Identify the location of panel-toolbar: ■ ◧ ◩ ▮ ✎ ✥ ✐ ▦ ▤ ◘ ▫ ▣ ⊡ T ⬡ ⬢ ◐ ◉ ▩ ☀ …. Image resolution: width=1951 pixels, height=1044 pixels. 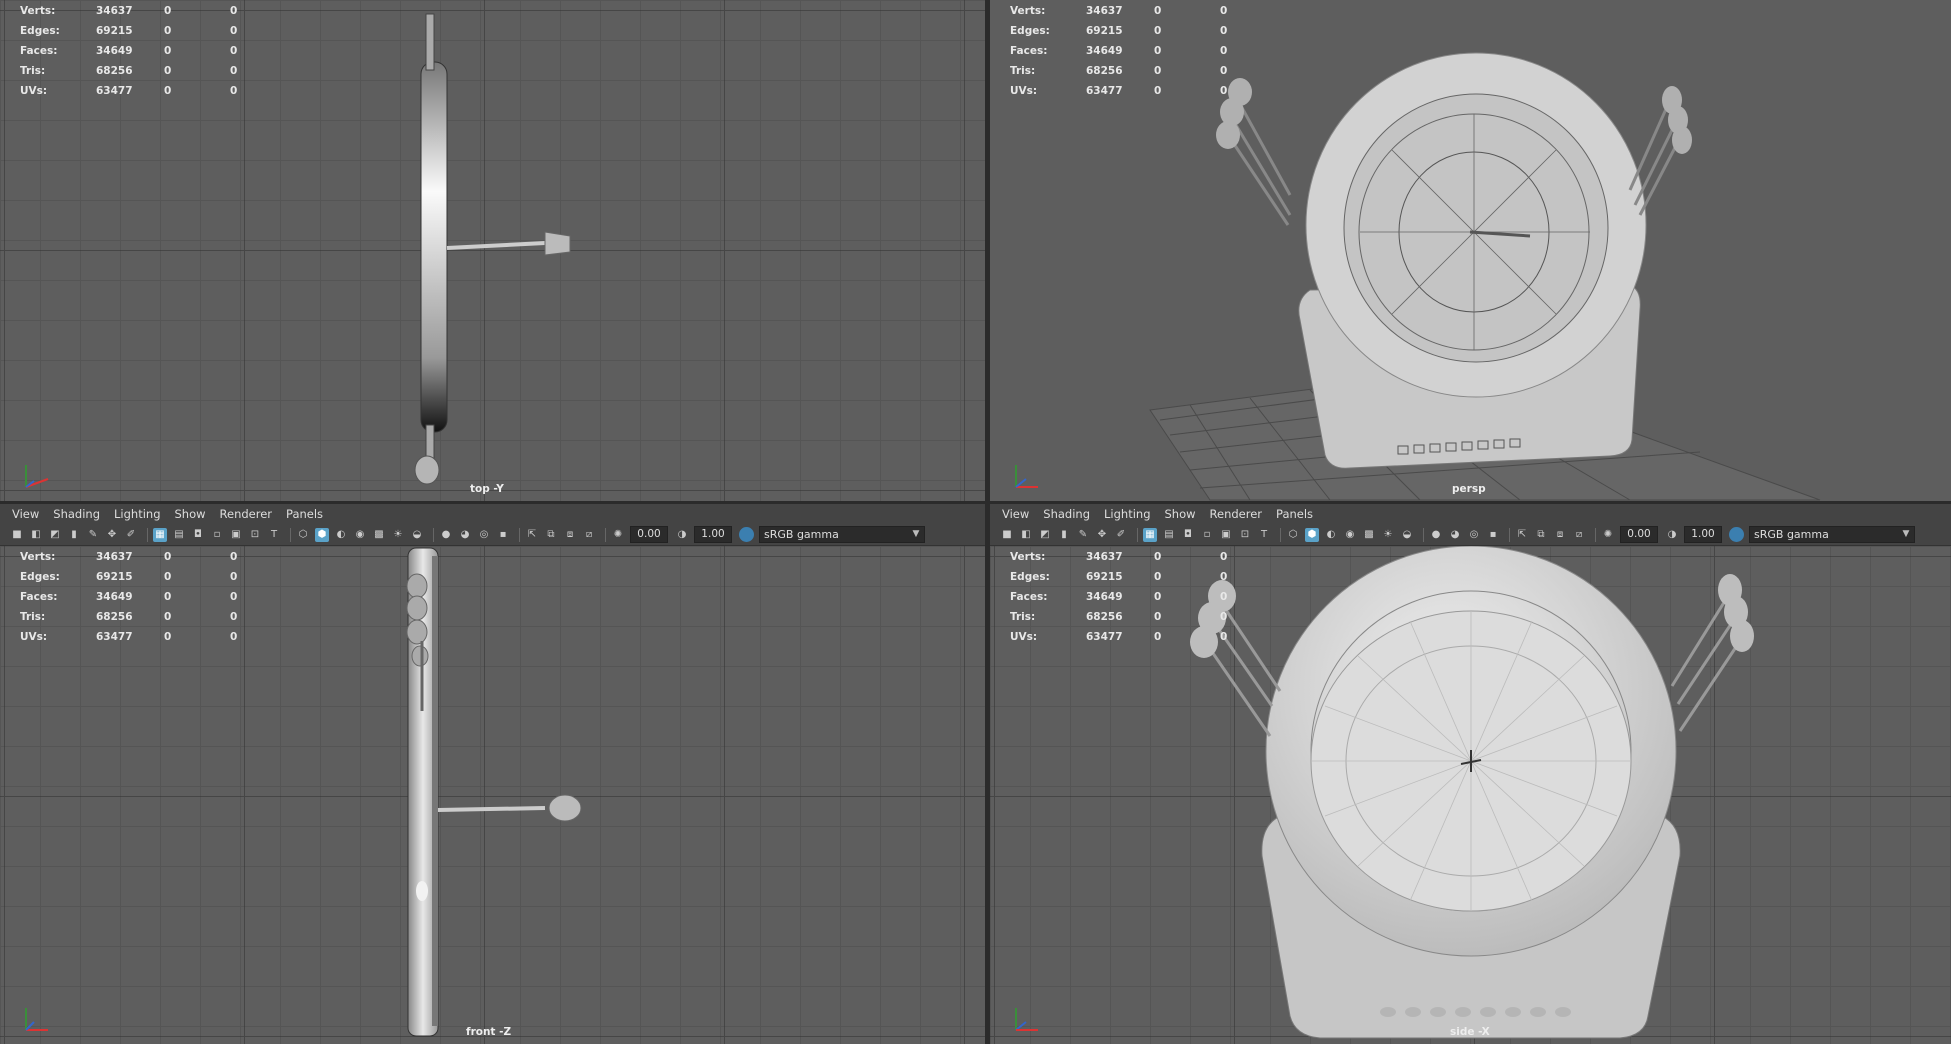
(1470, 535).